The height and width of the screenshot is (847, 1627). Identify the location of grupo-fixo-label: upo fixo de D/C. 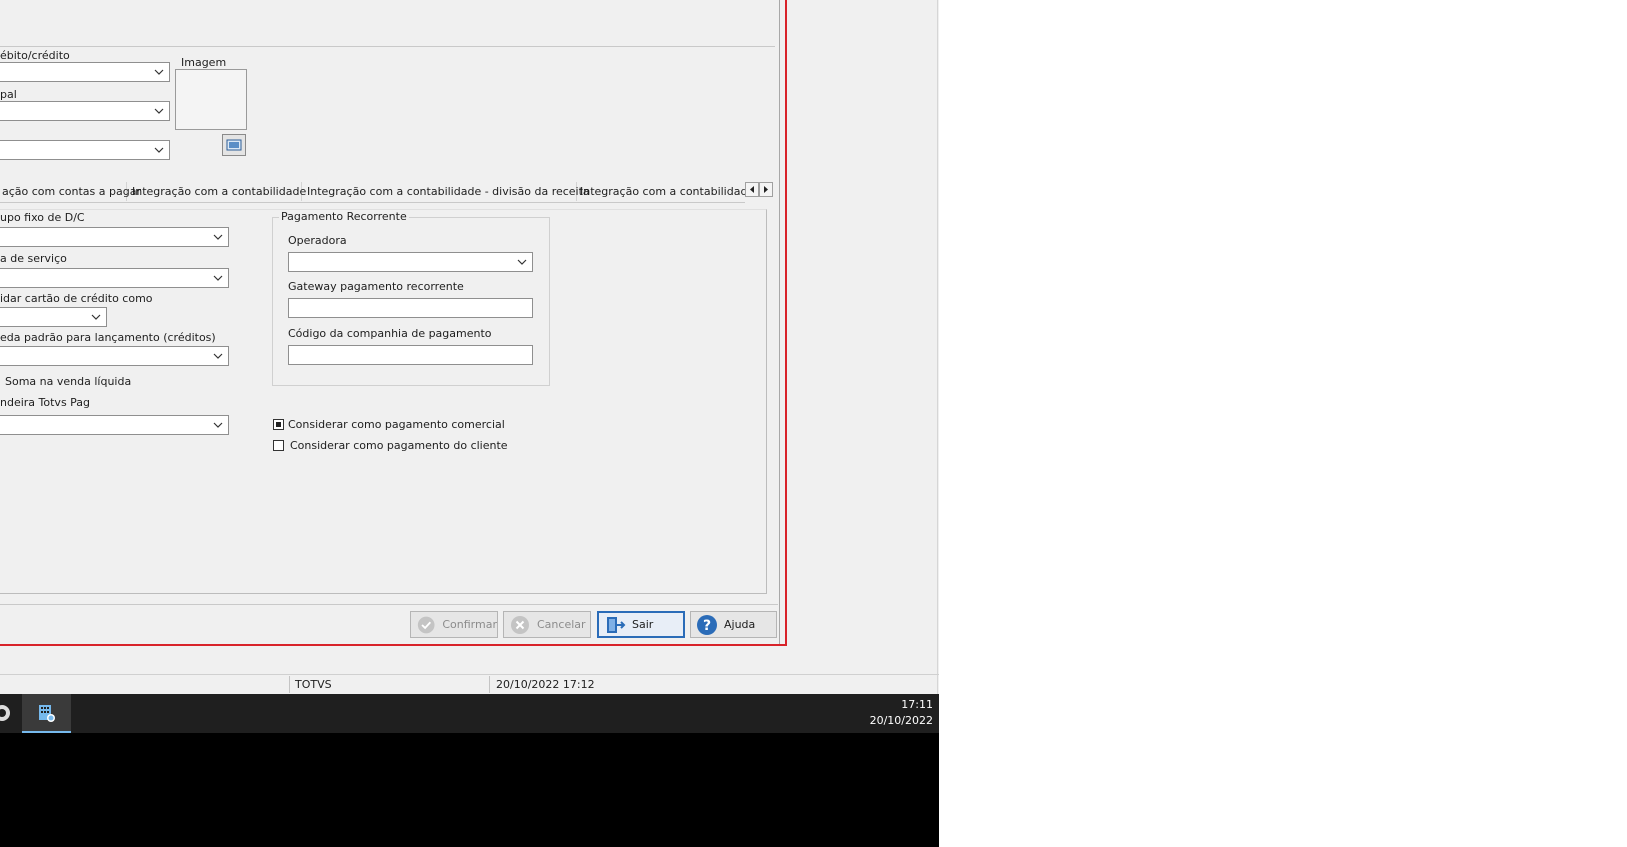
(42, 217).